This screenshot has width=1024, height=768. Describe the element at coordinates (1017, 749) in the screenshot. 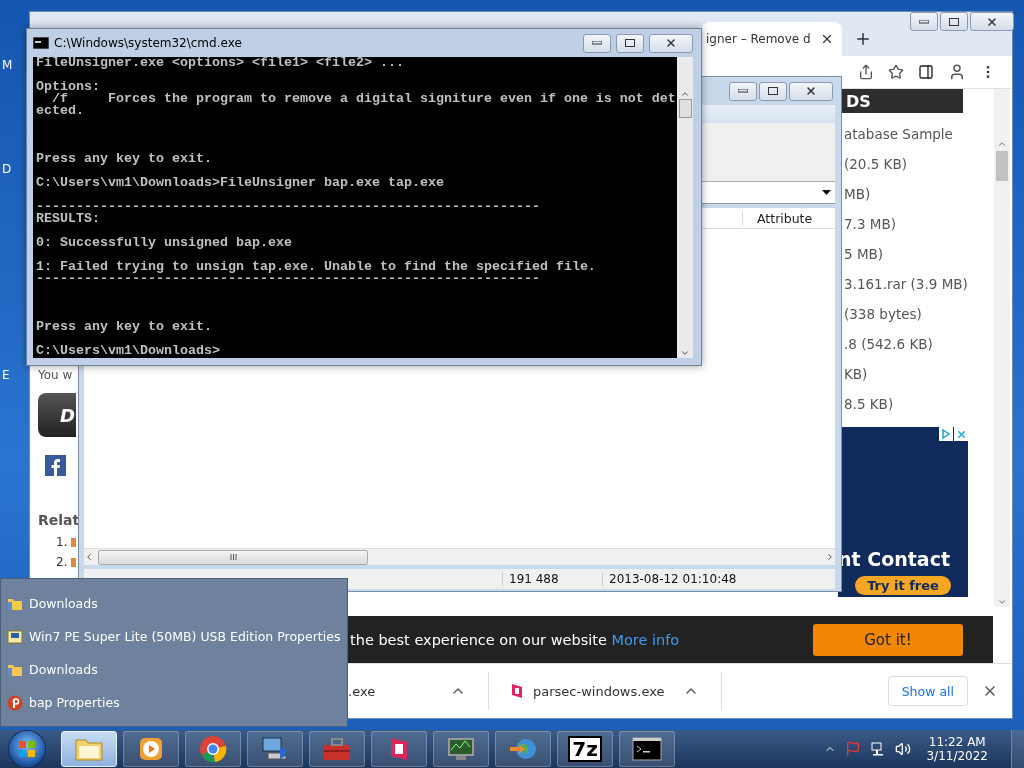

I see `show-desktop-button` at that location.